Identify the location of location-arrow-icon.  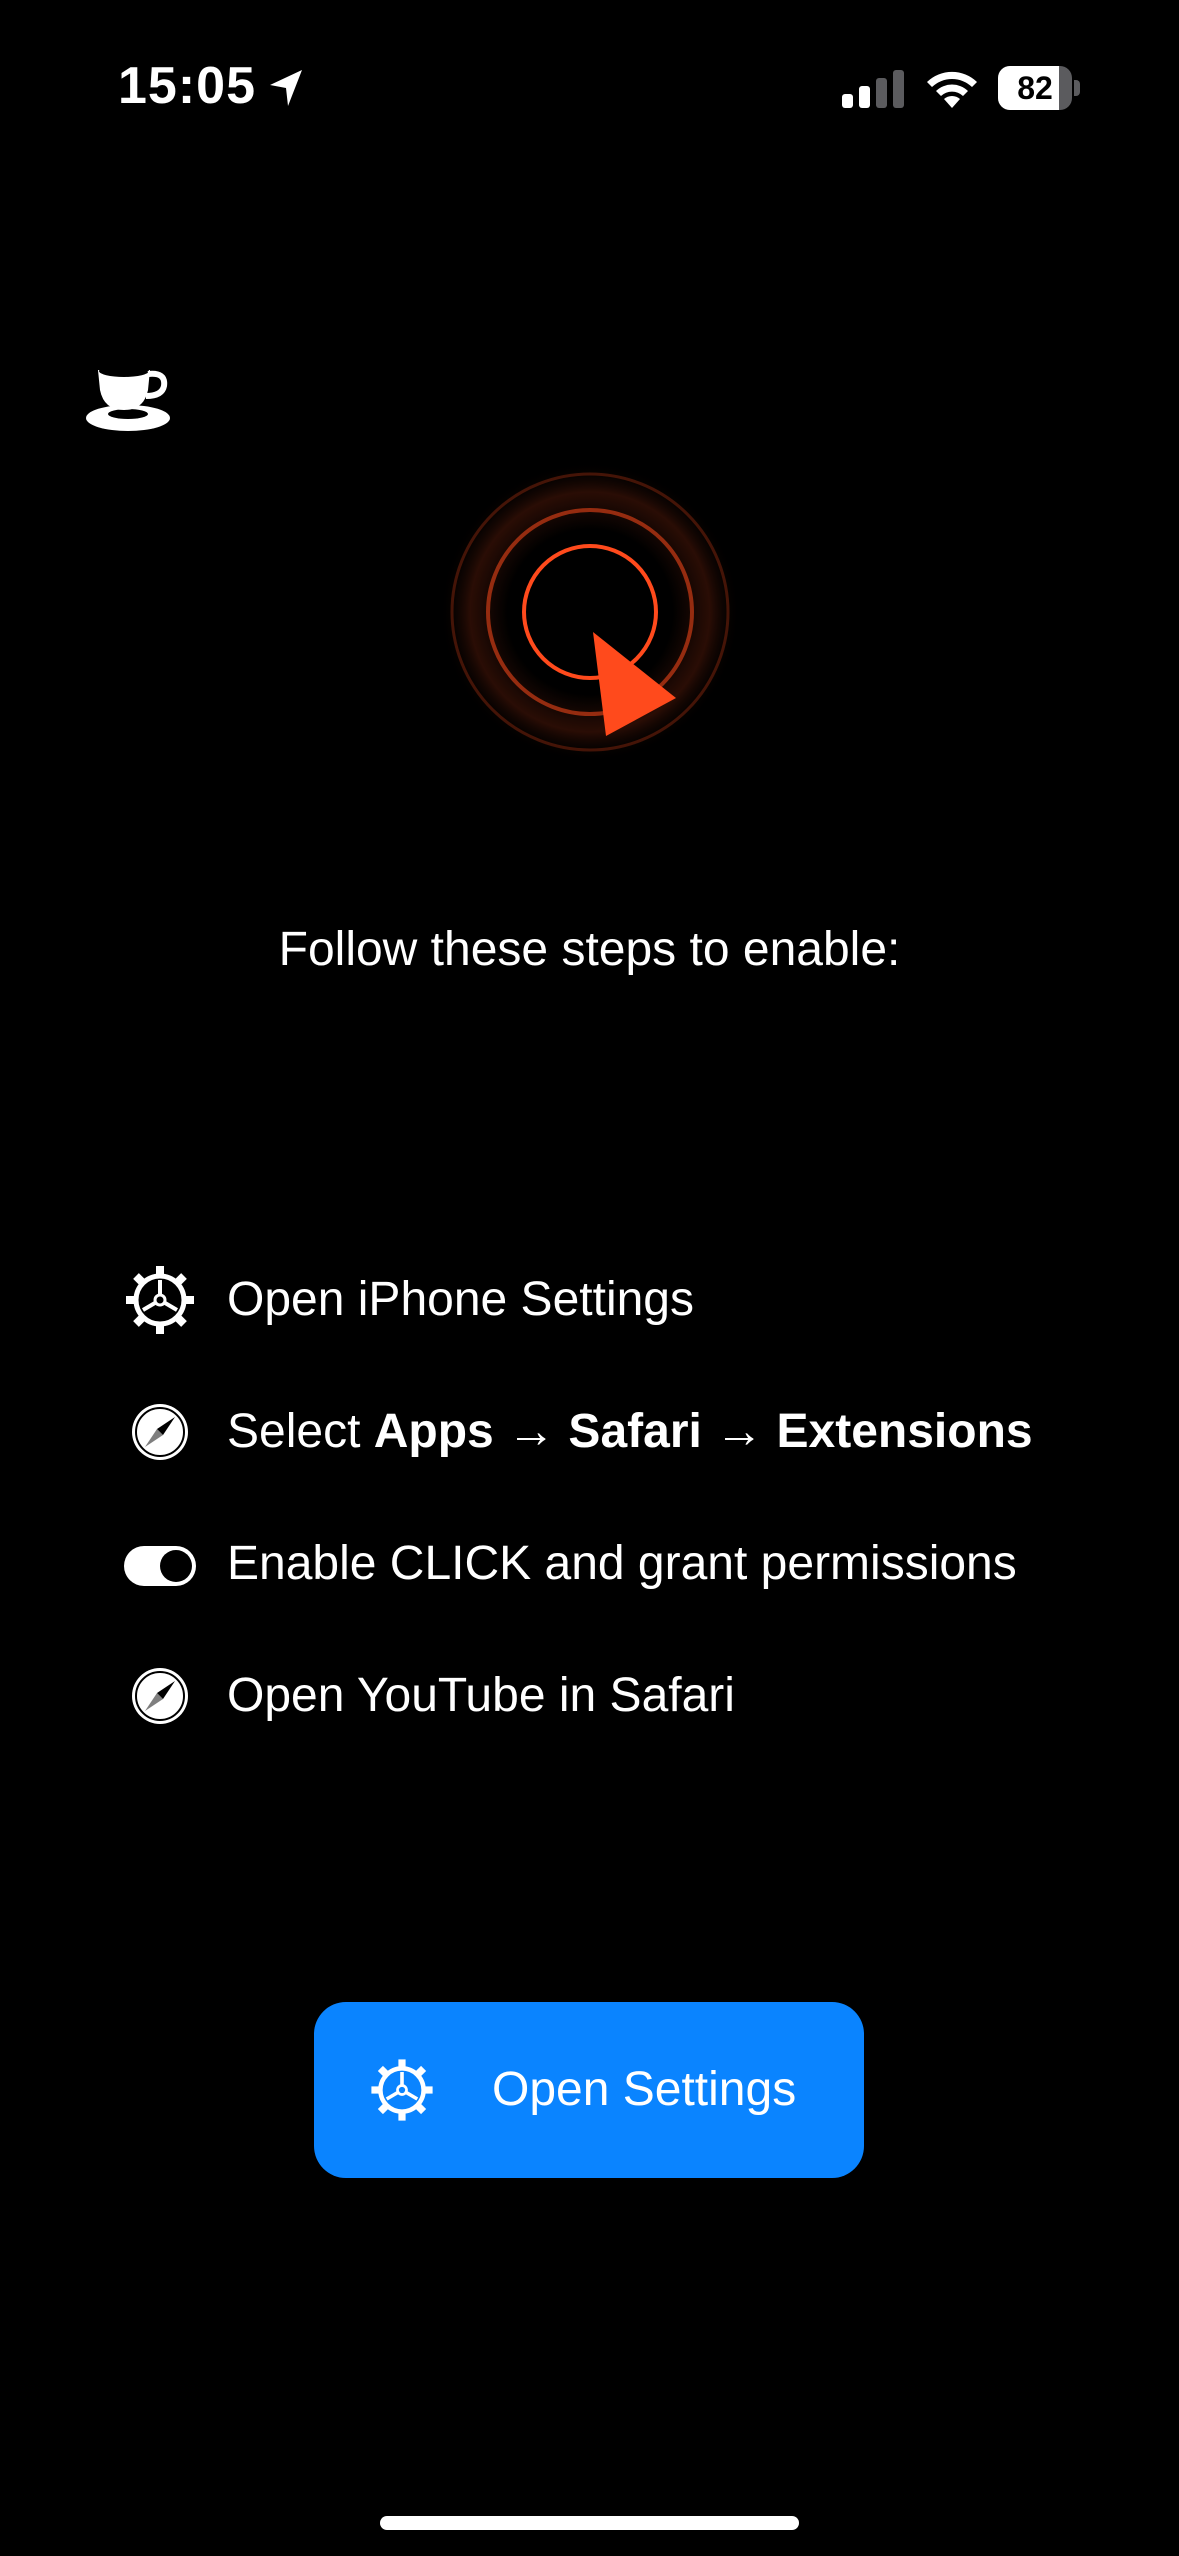
(286, 88).